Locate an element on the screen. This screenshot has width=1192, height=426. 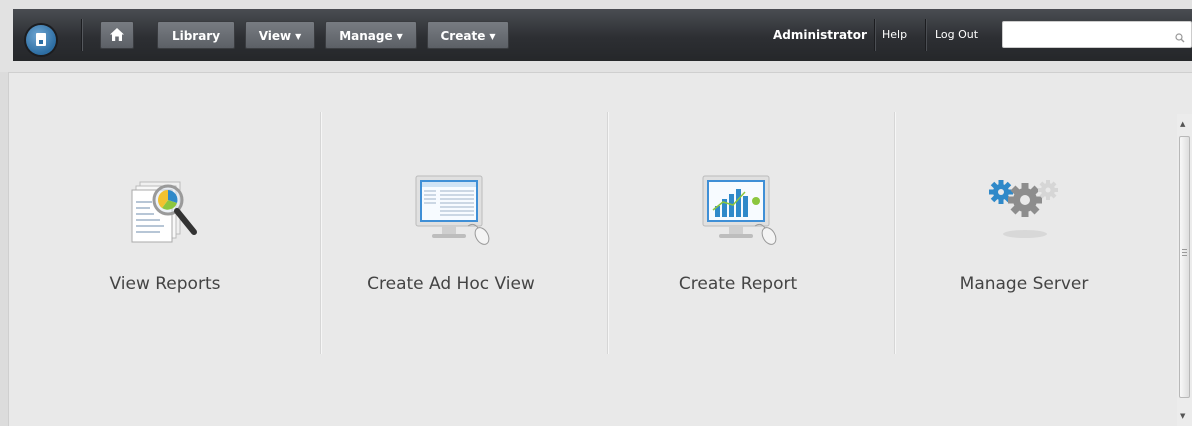
scroll-down-arrow-icon: ▼ is located at coordinates (1182, 416).